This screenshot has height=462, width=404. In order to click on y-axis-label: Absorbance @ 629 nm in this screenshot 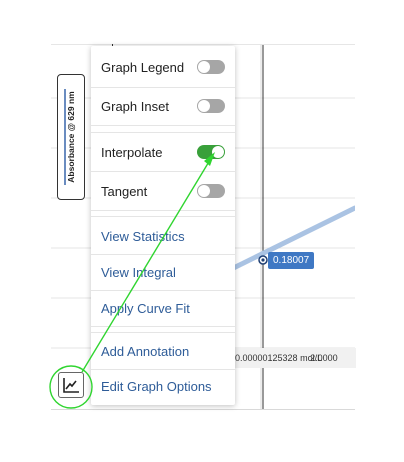, I will do `click(71, 137)`.